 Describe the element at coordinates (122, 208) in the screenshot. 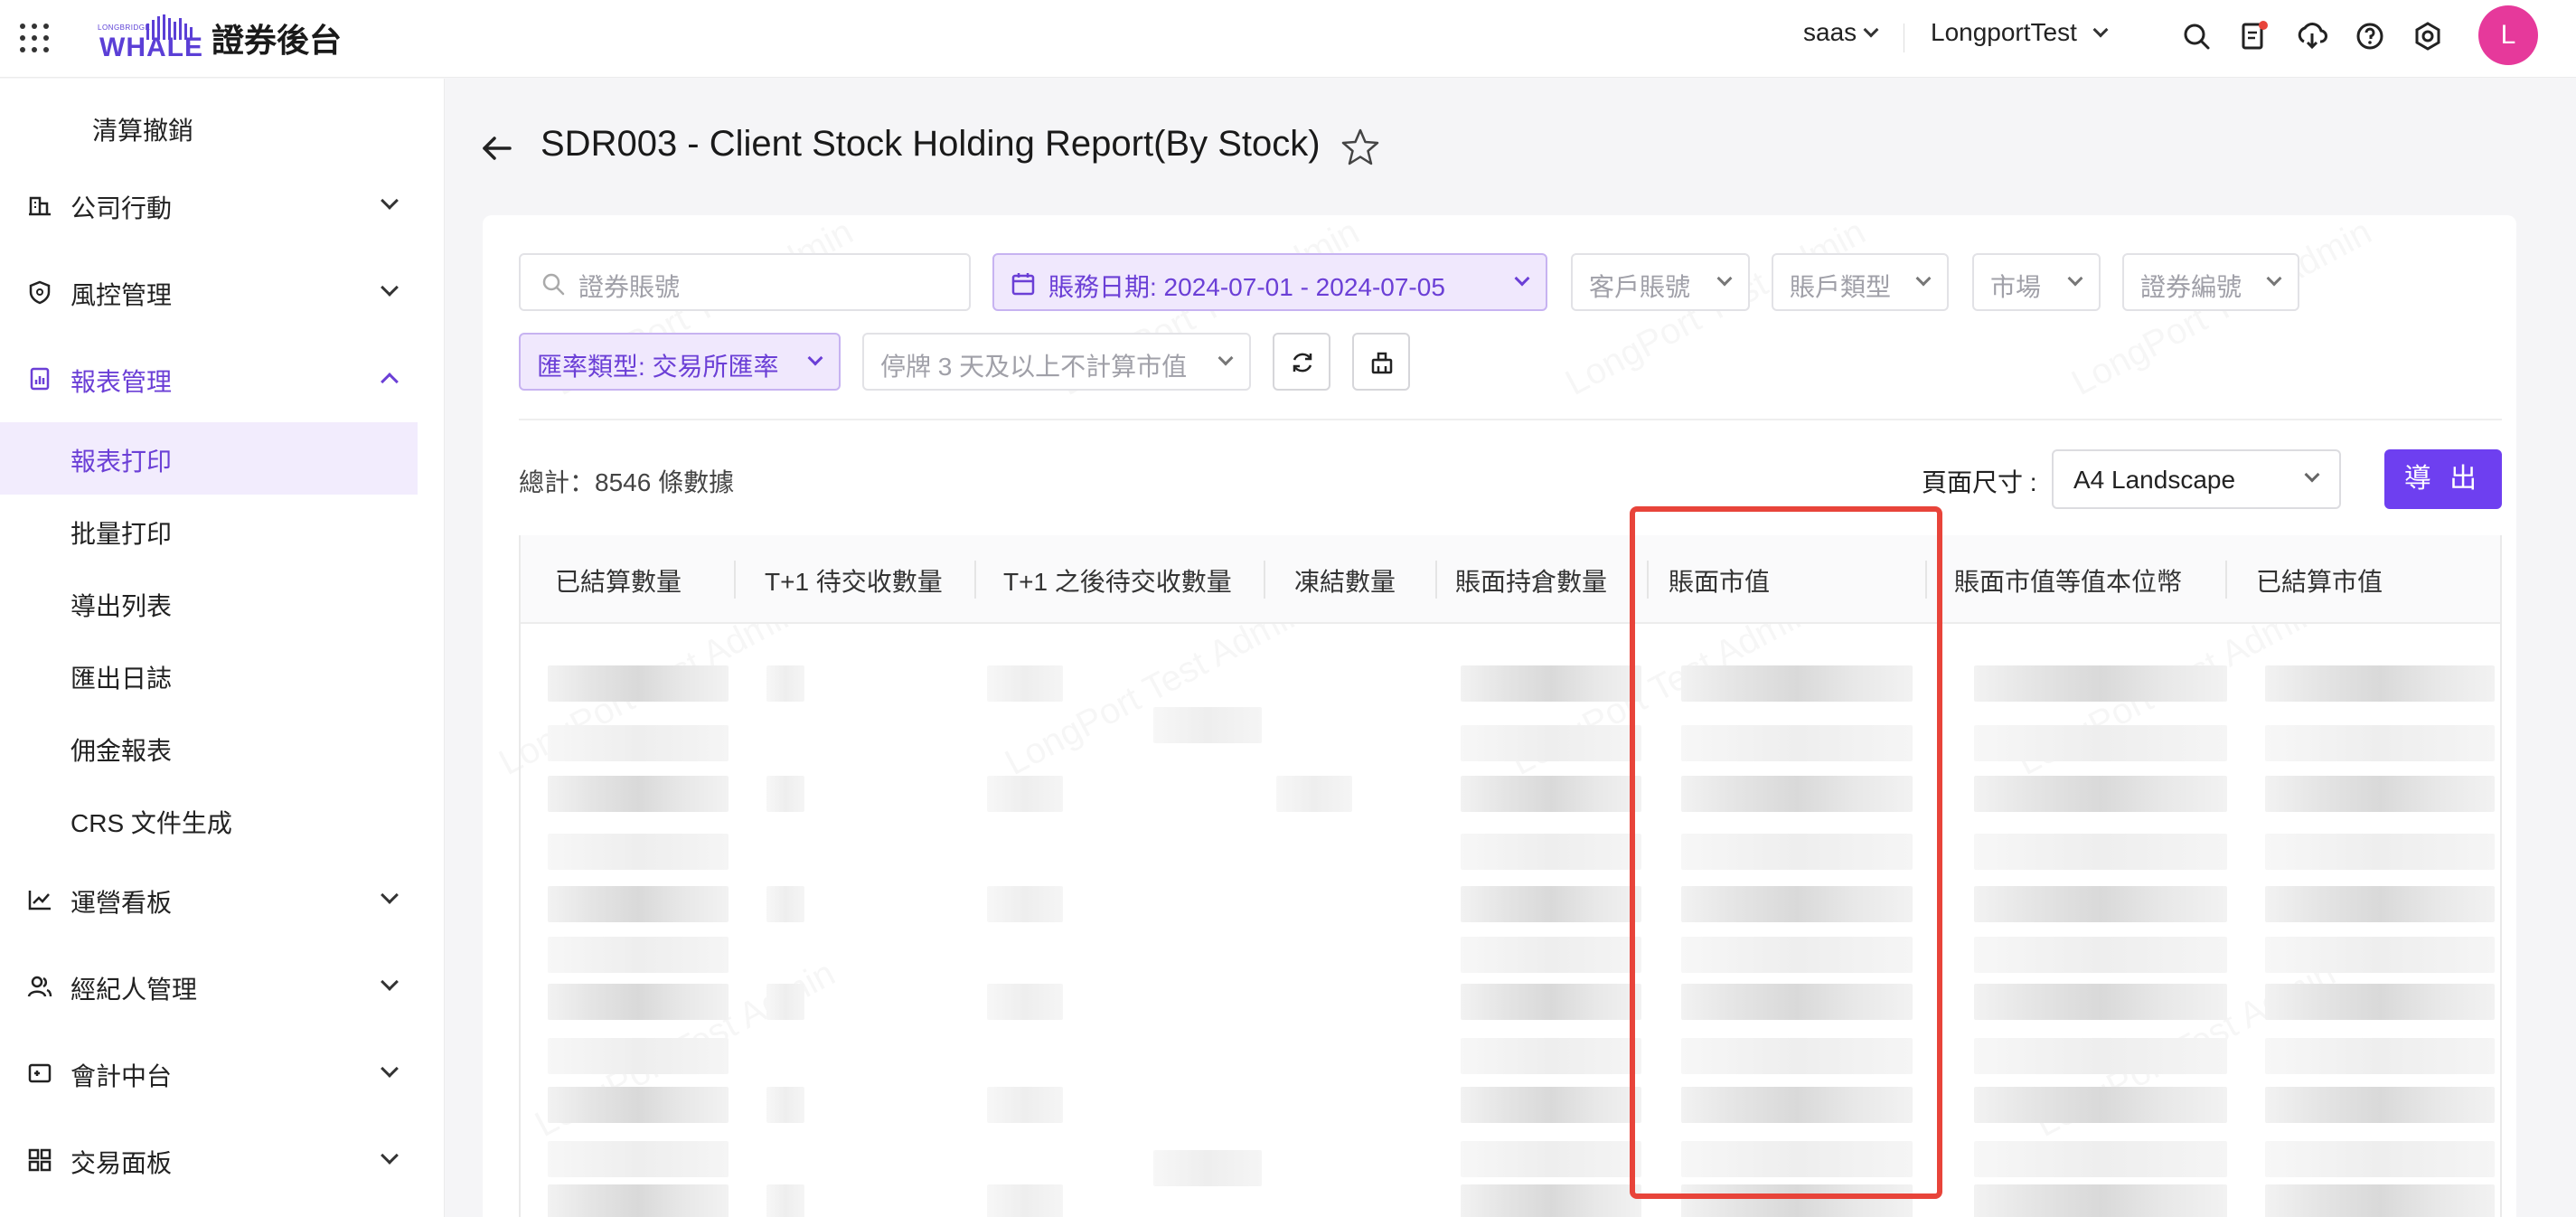

I see `sidebar-group-label: 公司行動` at that location.